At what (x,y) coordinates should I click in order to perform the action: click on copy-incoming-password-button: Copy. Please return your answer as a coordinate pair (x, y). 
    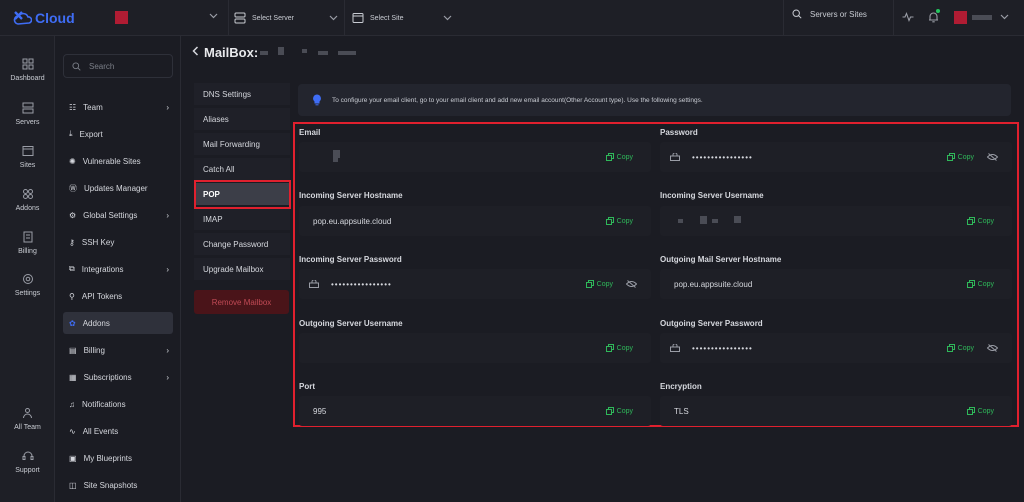
    Looking at the image, I should click on (599, 284).